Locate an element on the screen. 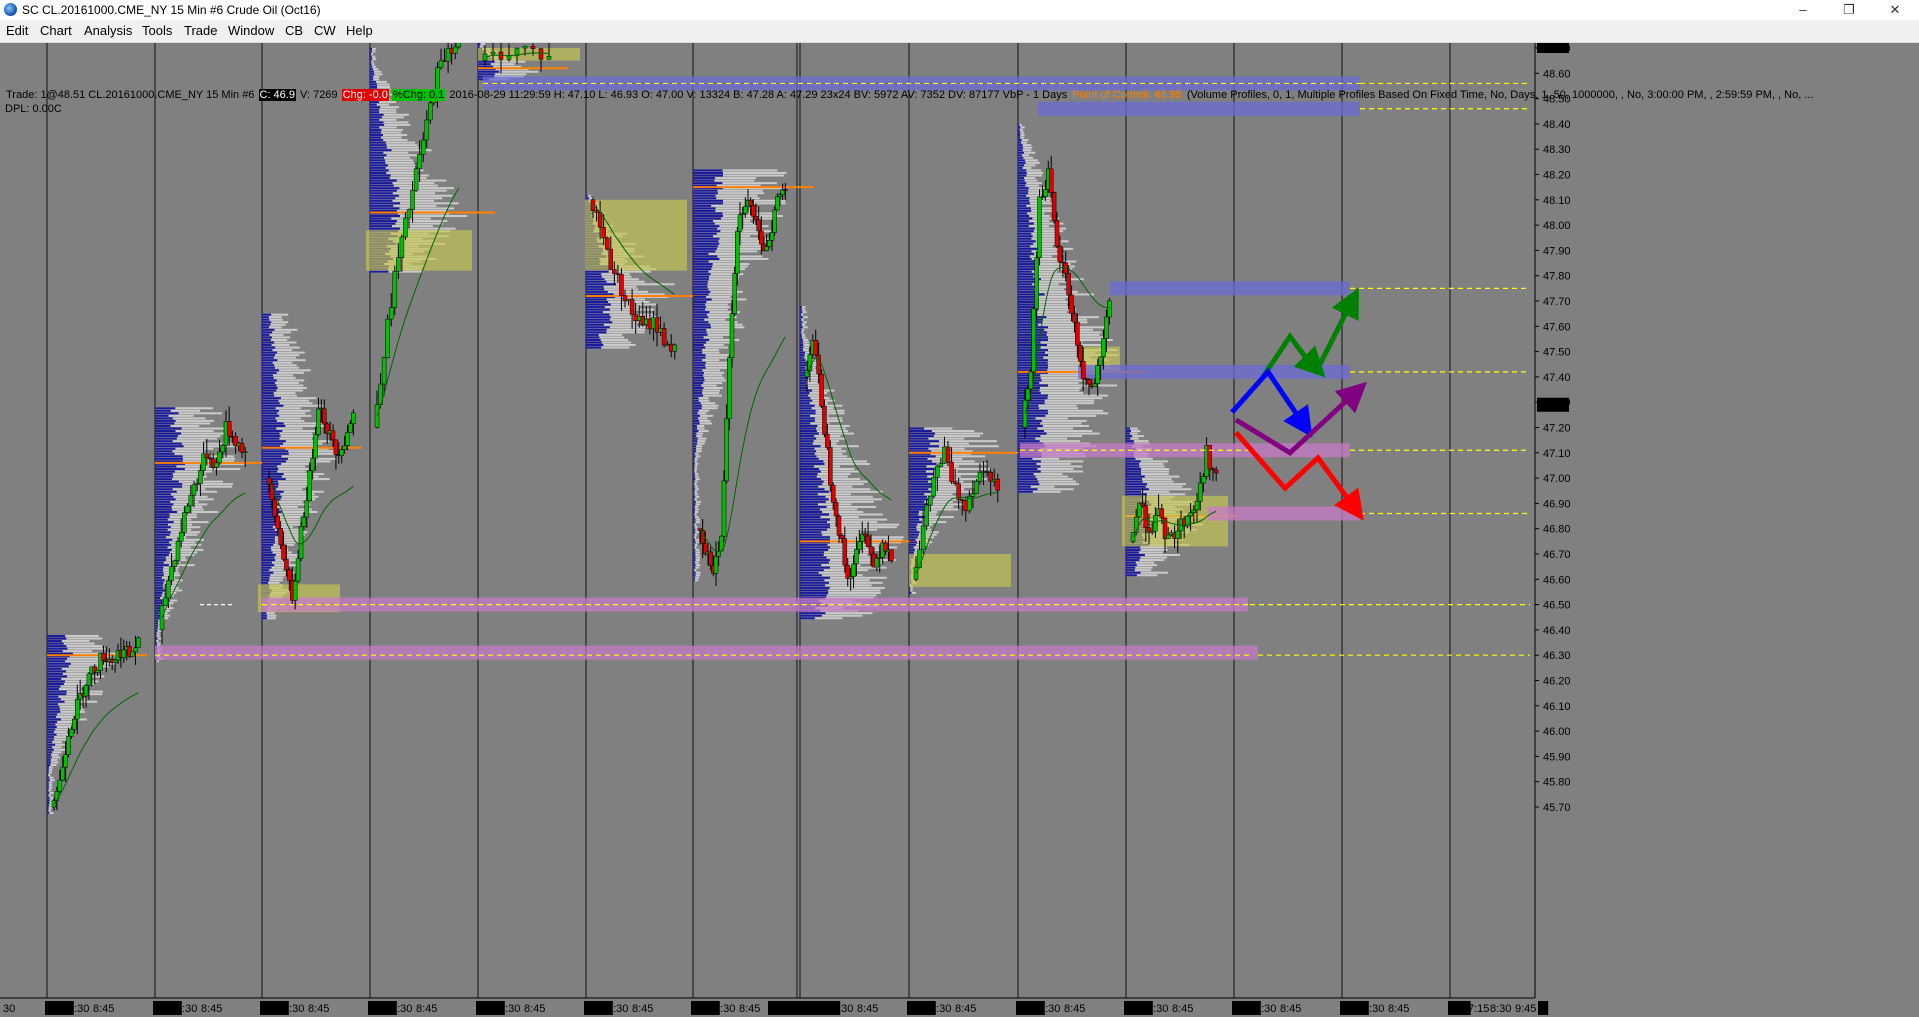 Image resolution: width=1919 pixels, height=1017 pixels. menu-trade: Trade is located at coordinates (200, 30).